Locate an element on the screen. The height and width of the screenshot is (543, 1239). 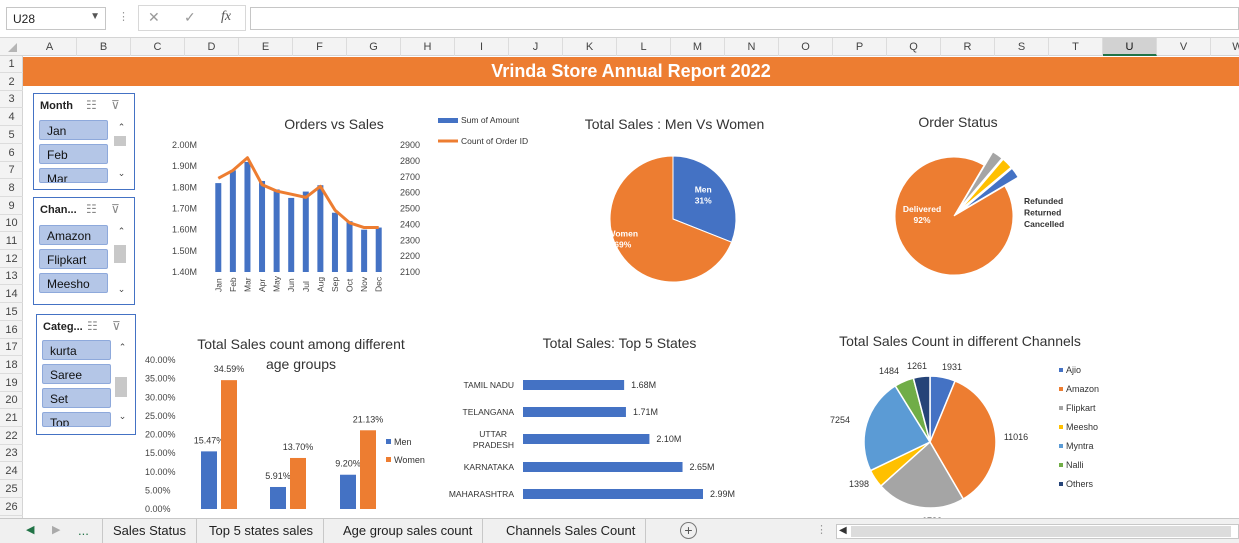
column-header-i: I is located at coordinates (482, 47).